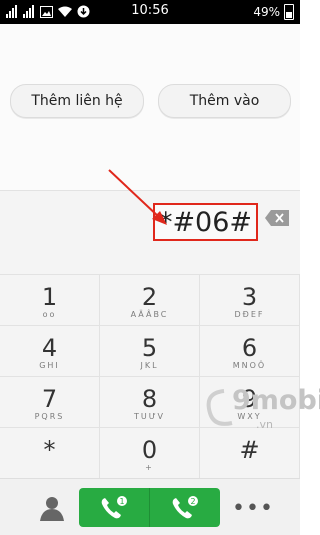  I want to click on key-8: 8 TUƯV, so click(150, 401).